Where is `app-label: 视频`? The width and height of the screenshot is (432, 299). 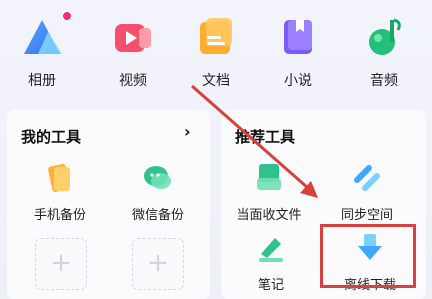 app-label: 视频 is located at coordinates (133, 81).